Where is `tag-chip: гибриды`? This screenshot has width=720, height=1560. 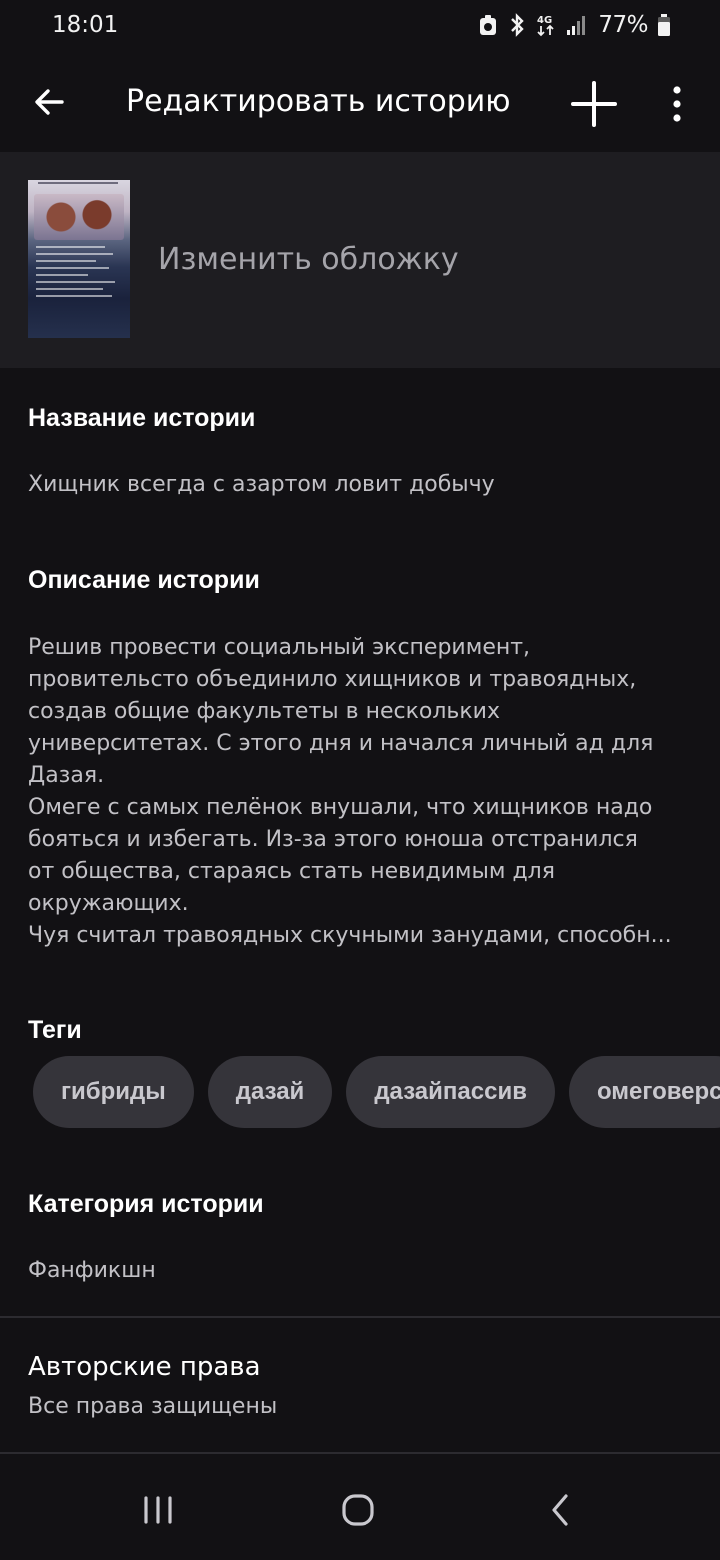 tag-chip: гибриды is located at coordinates (113, 1092).